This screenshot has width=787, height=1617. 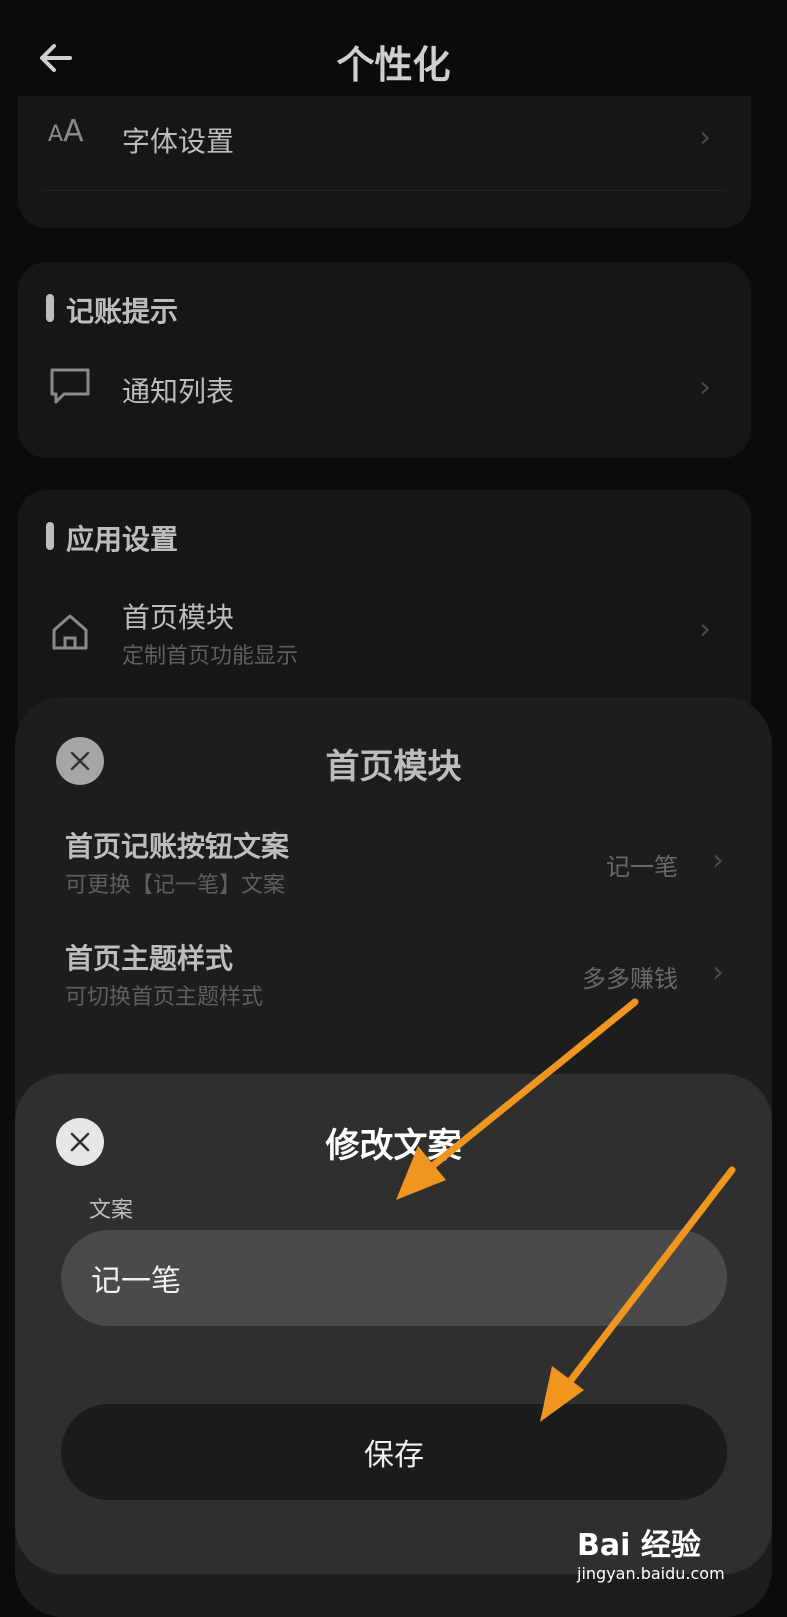 I want to click on watermark-url: jingyan.baidu.com, so click(x=651, y=1573).